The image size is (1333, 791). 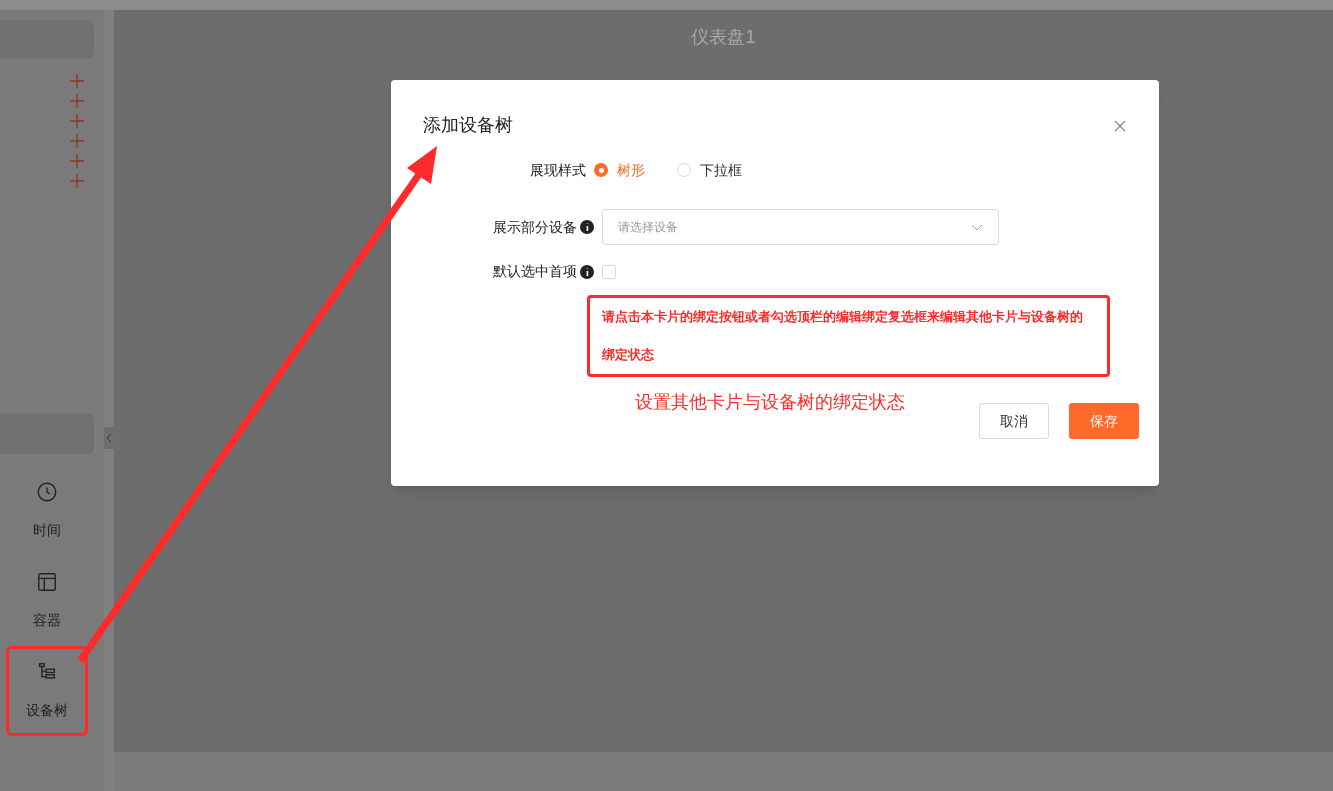 I want to click on checkbox, so click(x=609, y=271).